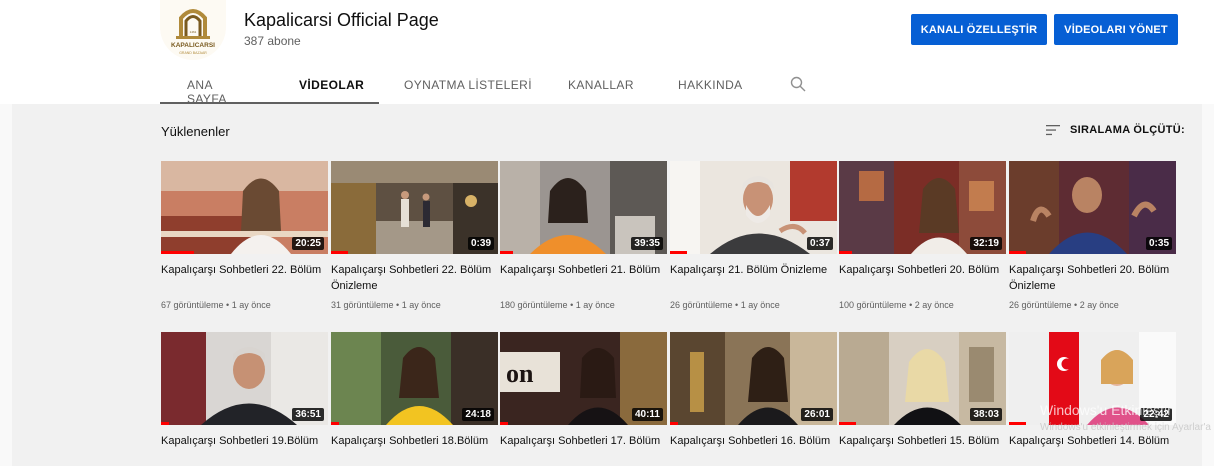 The width and height of the screenshot is (1214, 466). I want to click on video-title: Kapalıçarşı Sohbetleri 19.Bölüm, so click(244, 449).